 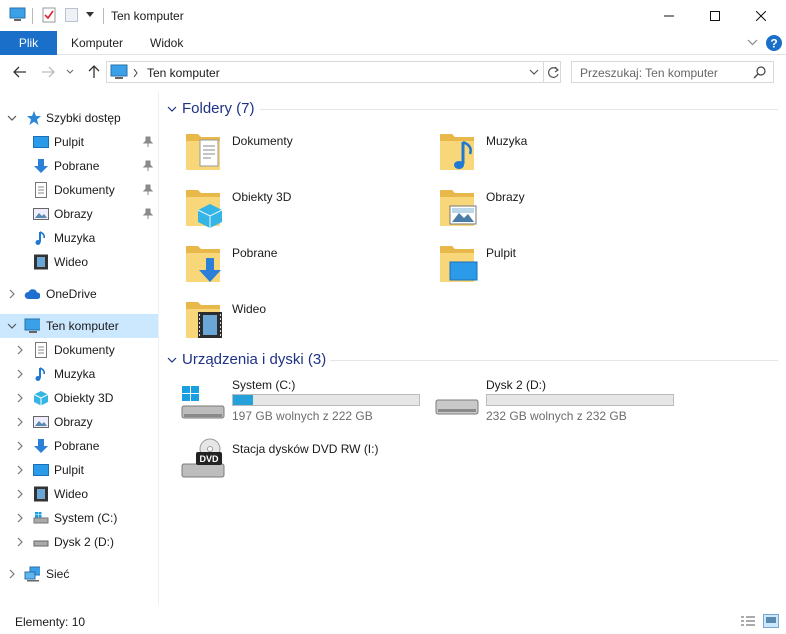 What do you see at coordinates (203, 264) in the screenshot?
I see `folder-downloads-icon` at bounding box center [203, 264].